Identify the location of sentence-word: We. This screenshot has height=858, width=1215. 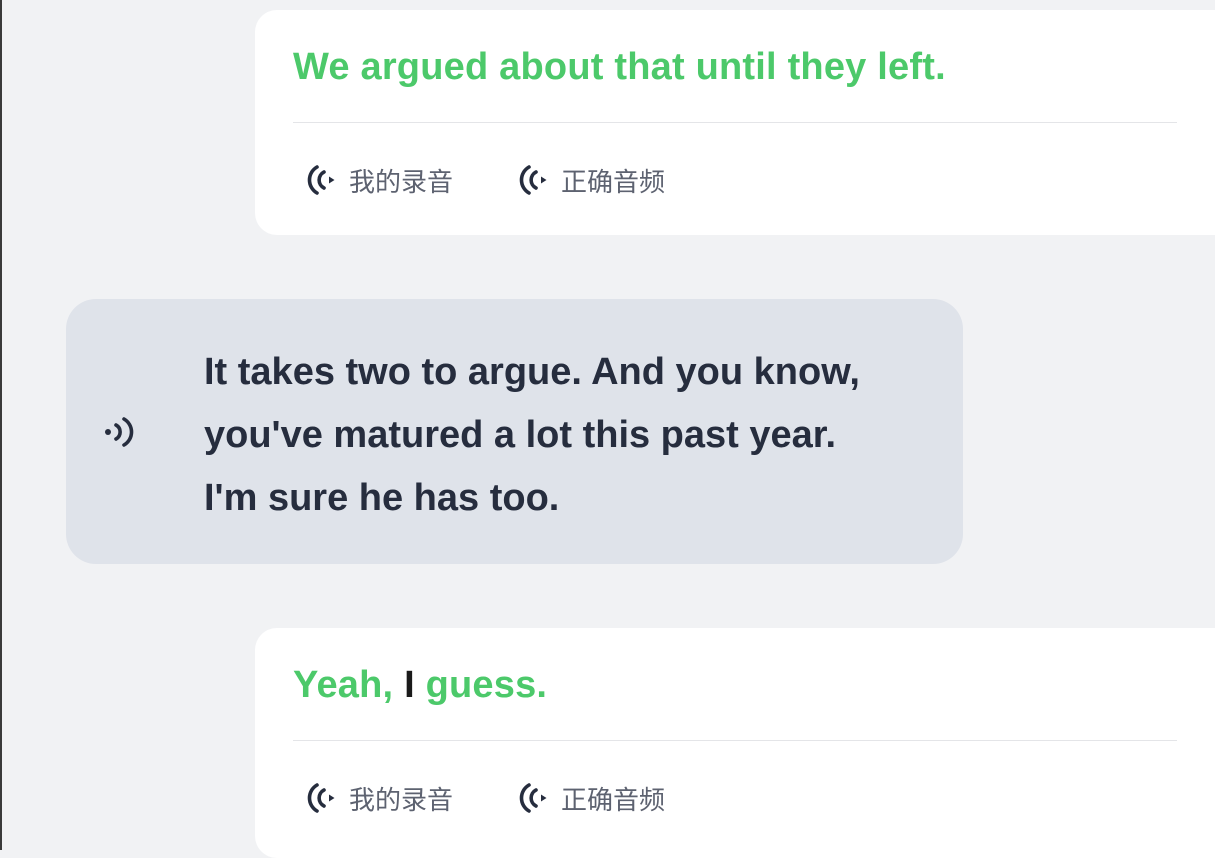
(321, 67).